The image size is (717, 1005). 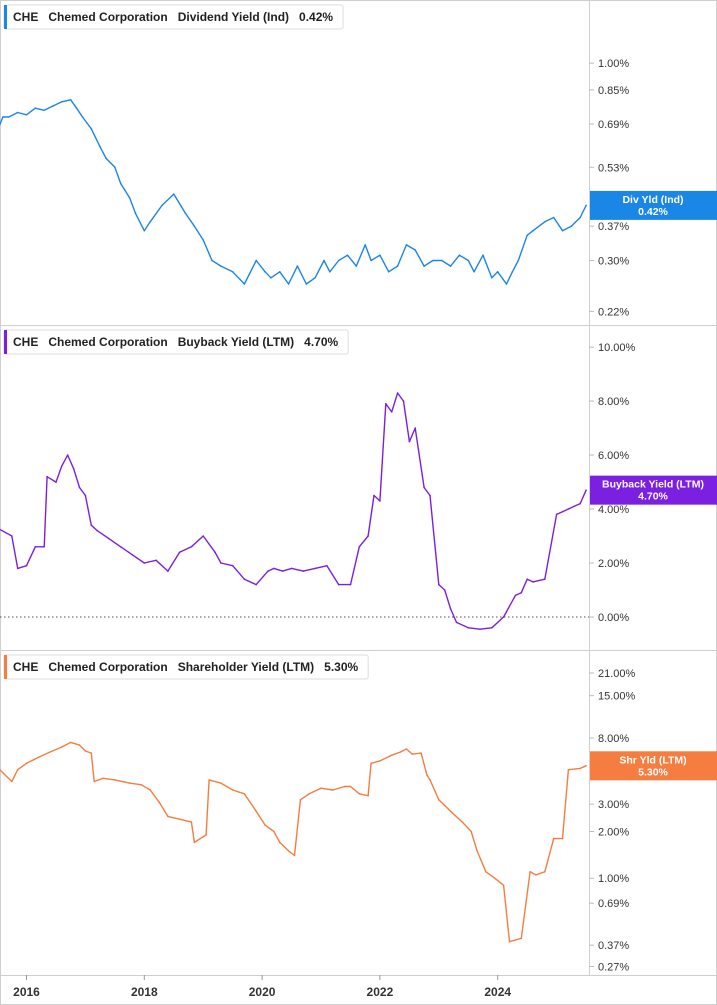 What do you see at coordinates (653, 485) in the screenshot?
I see `value-tag-label: Buyback Yield (LTM)` at bounding box center [653, 485].